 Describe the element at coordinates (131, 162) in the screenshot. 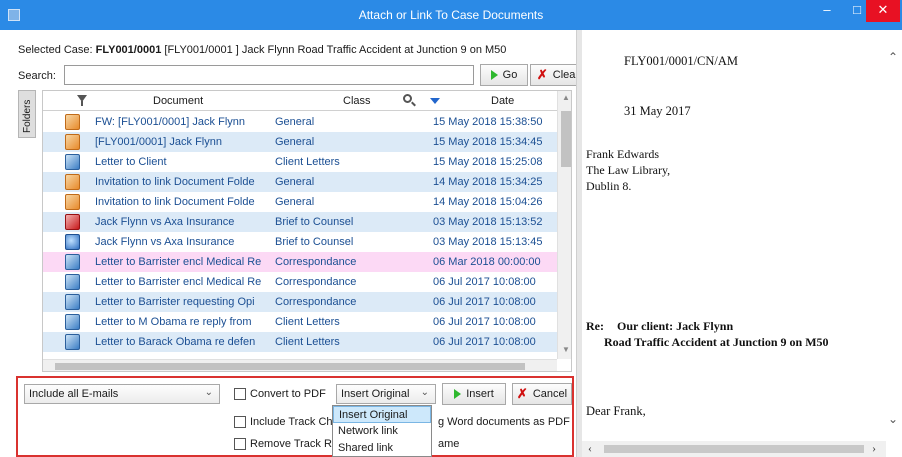

I see `document-cell: Letter to Client` at that location.